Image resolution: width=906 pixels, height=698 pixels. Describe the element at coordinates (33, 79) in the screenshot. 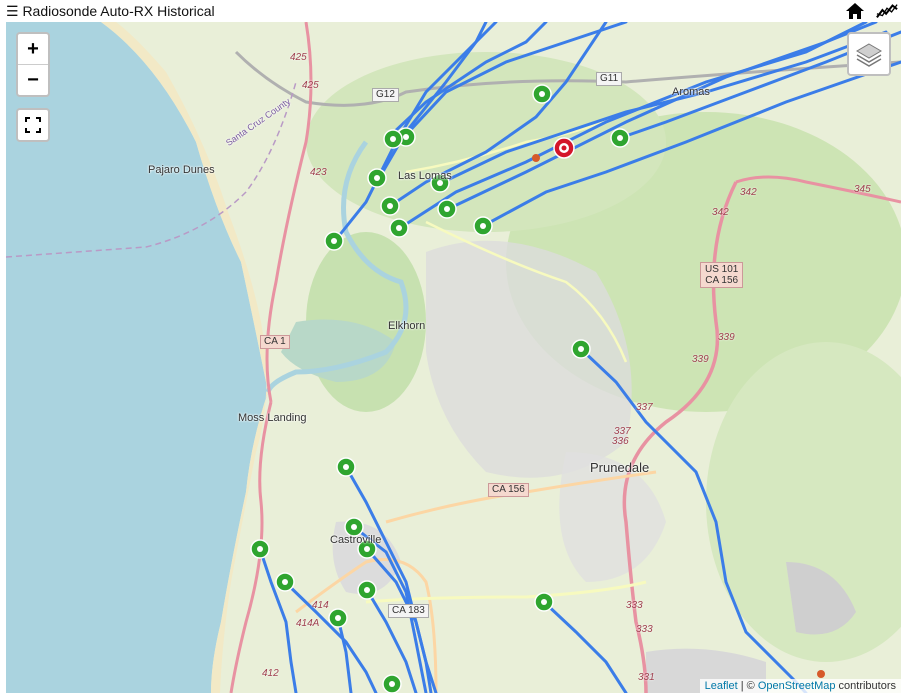

I see `zoom-out-button: −` at that location.